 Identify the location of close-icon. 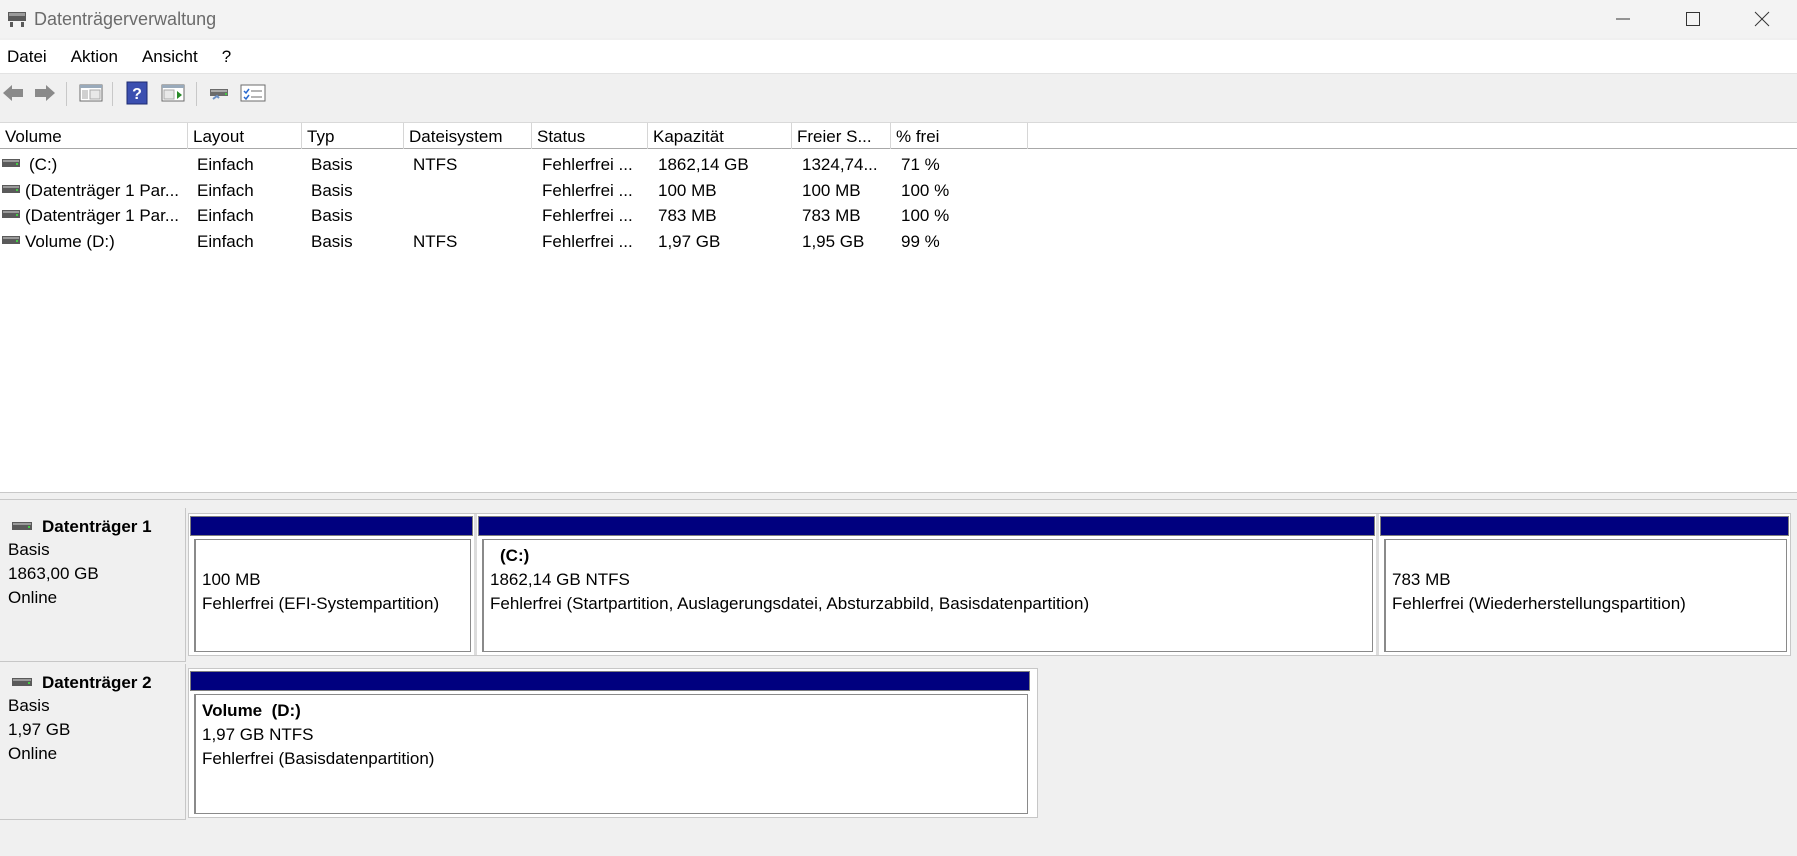
(1762, 19).